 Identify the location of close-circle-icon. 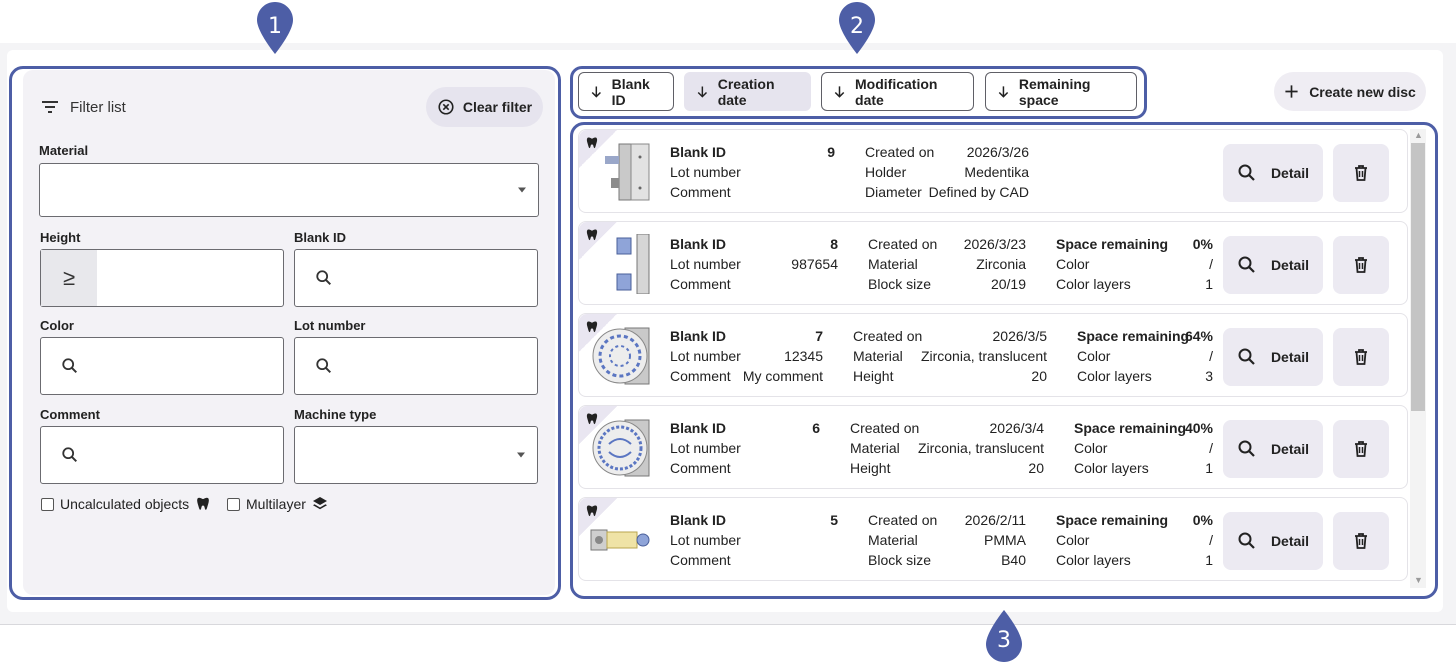
(446, 107).